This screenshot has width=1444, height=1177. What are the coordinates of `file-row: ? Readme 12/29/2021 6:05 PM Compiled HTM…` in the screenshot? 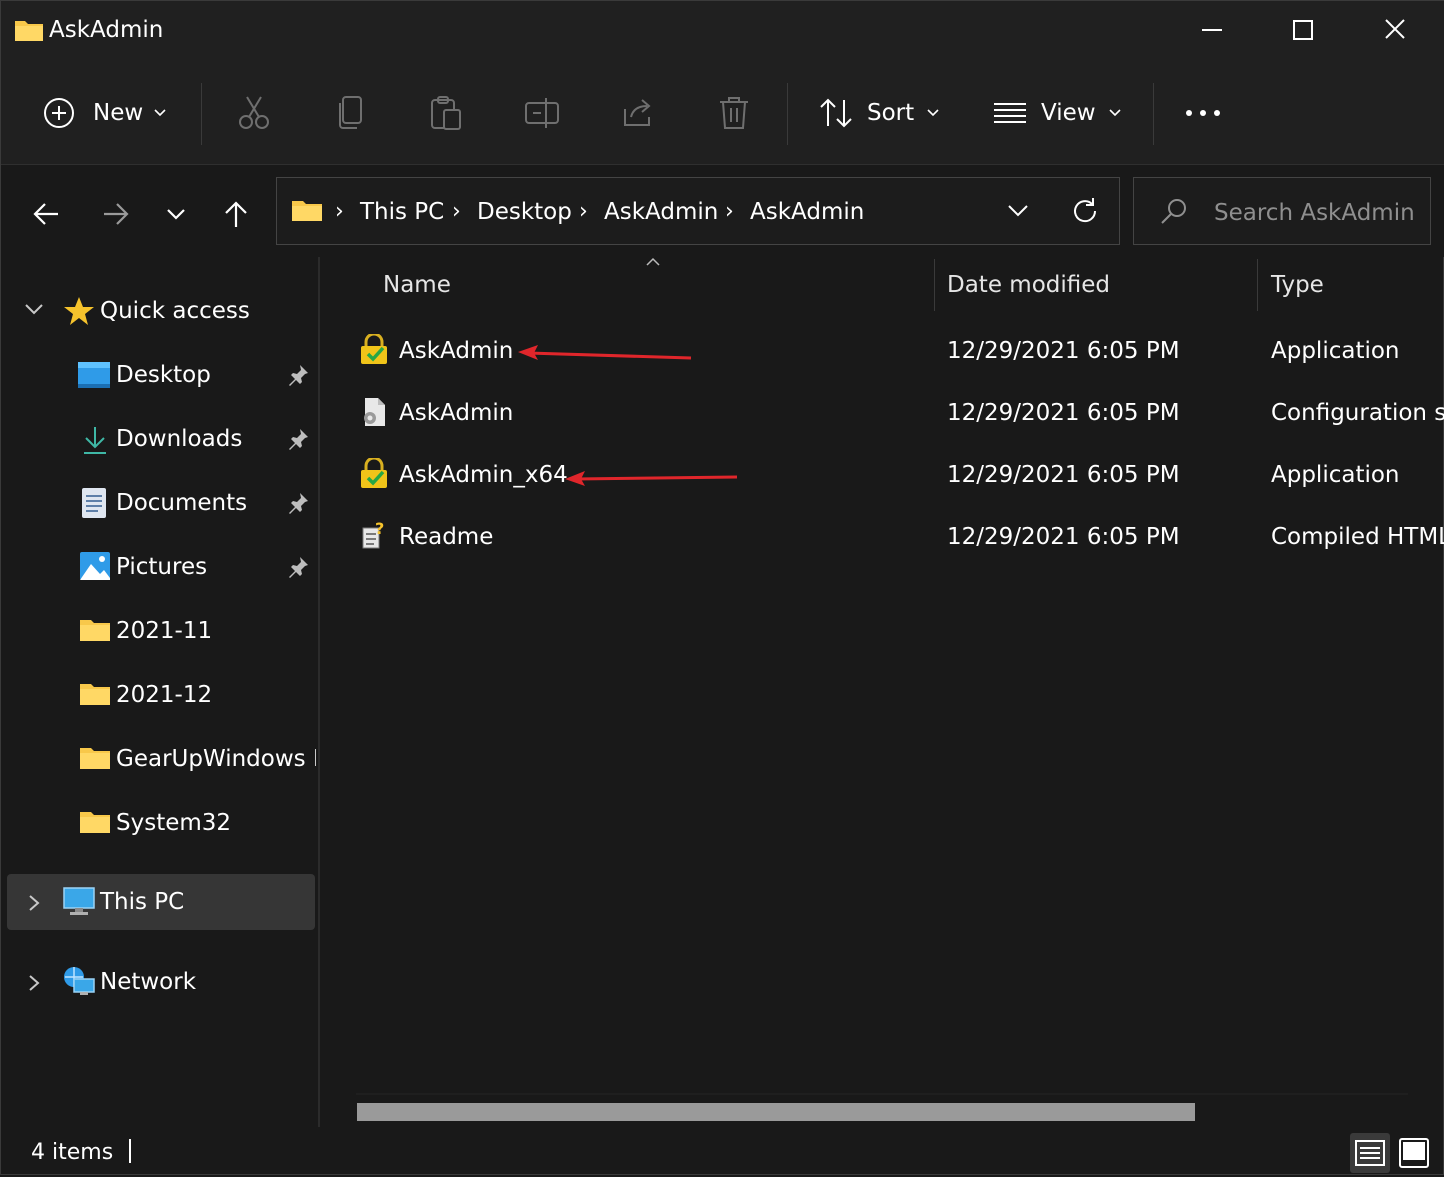 It's located at (892, 537).